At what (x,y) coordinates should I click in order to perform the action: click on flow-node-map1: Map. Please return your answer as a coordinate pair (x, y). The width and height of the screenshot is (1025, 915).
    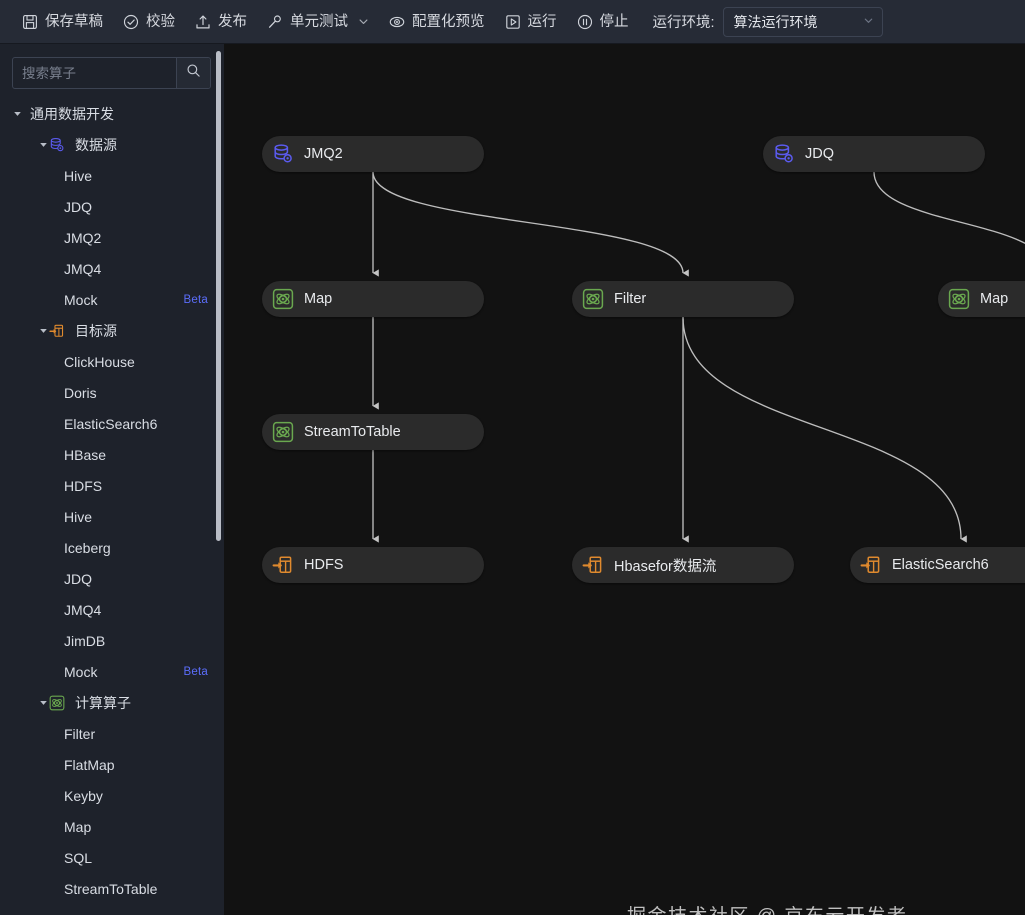
    Looking at the image, I should click on (373, 299).